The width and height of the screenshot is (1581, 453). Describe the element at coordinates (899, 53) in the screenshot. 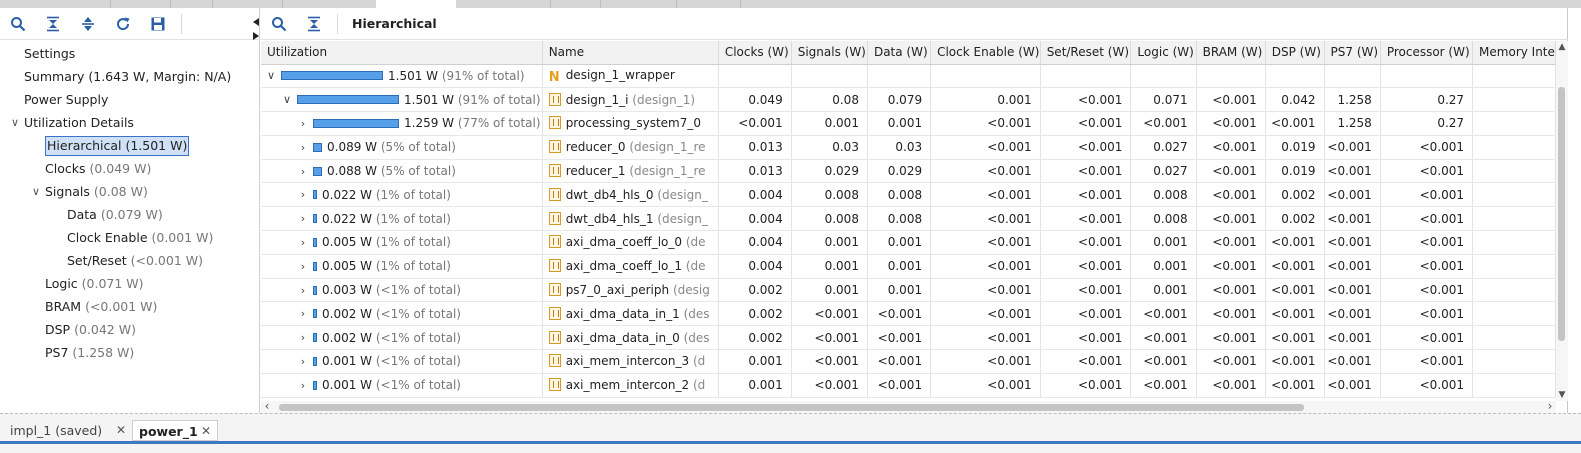

I see `column-header: Data (W)` at that location.